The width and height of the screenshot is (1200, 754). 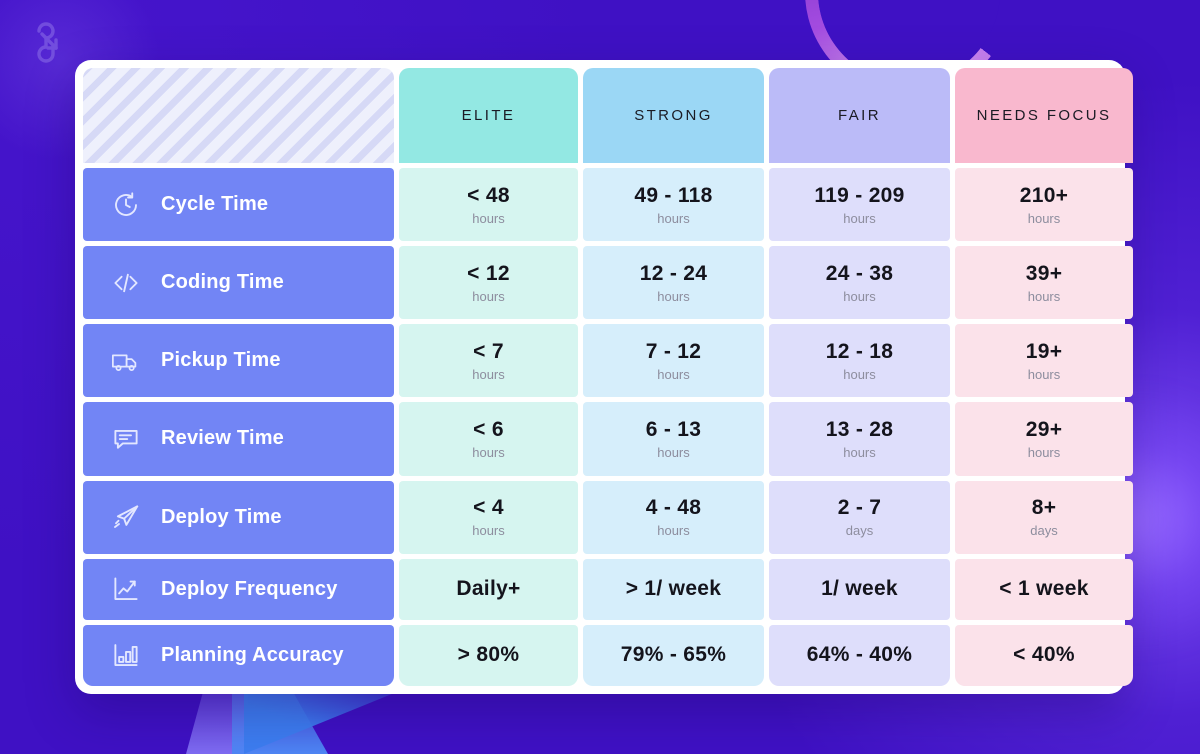 What do you see at coordinates (221, 360) in the screenshot?
I see `metric-label-text: Pickup Time` at bounding box center [221, 360].